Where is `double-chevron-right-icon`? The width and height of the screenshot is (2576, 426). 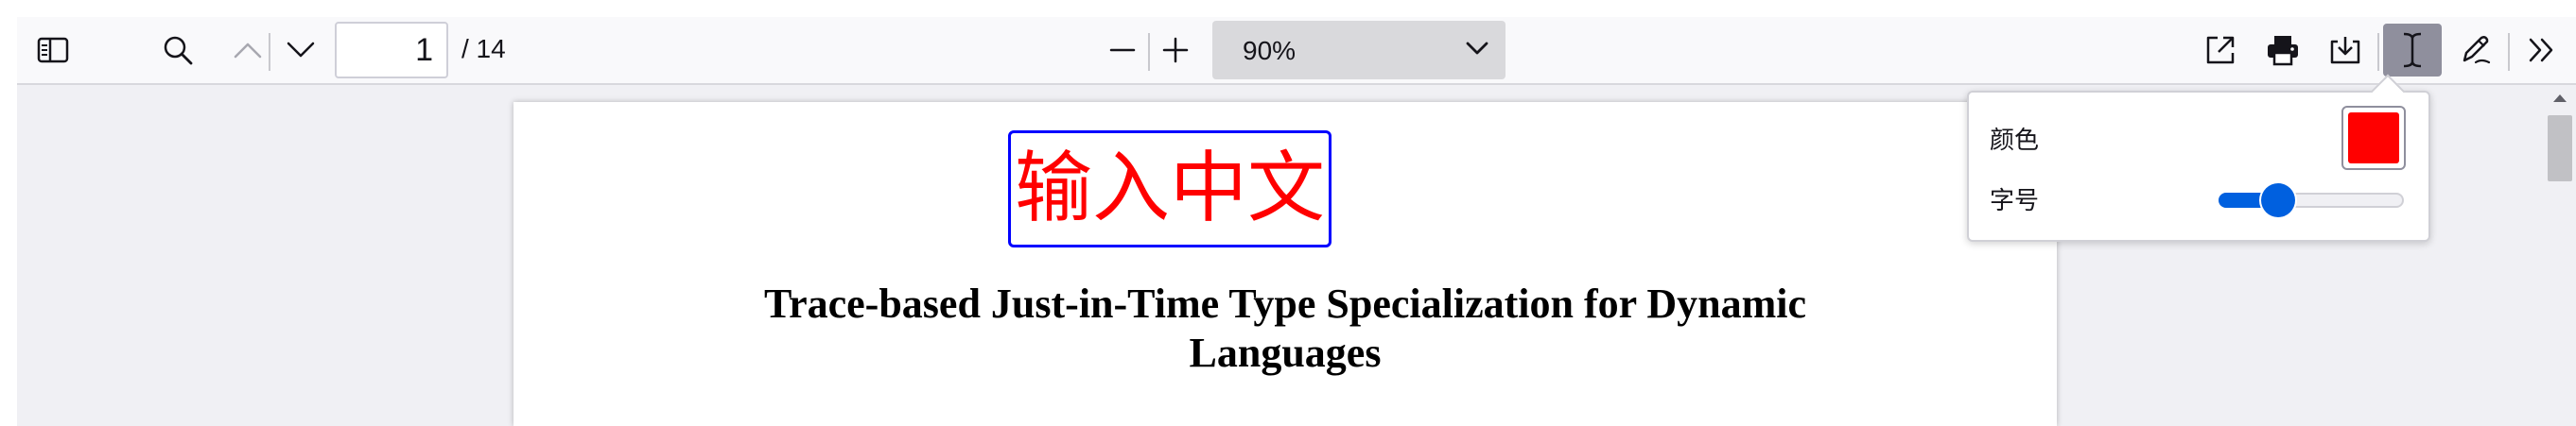 double-chevron-right-icon is located at coordinates (2541, 50).